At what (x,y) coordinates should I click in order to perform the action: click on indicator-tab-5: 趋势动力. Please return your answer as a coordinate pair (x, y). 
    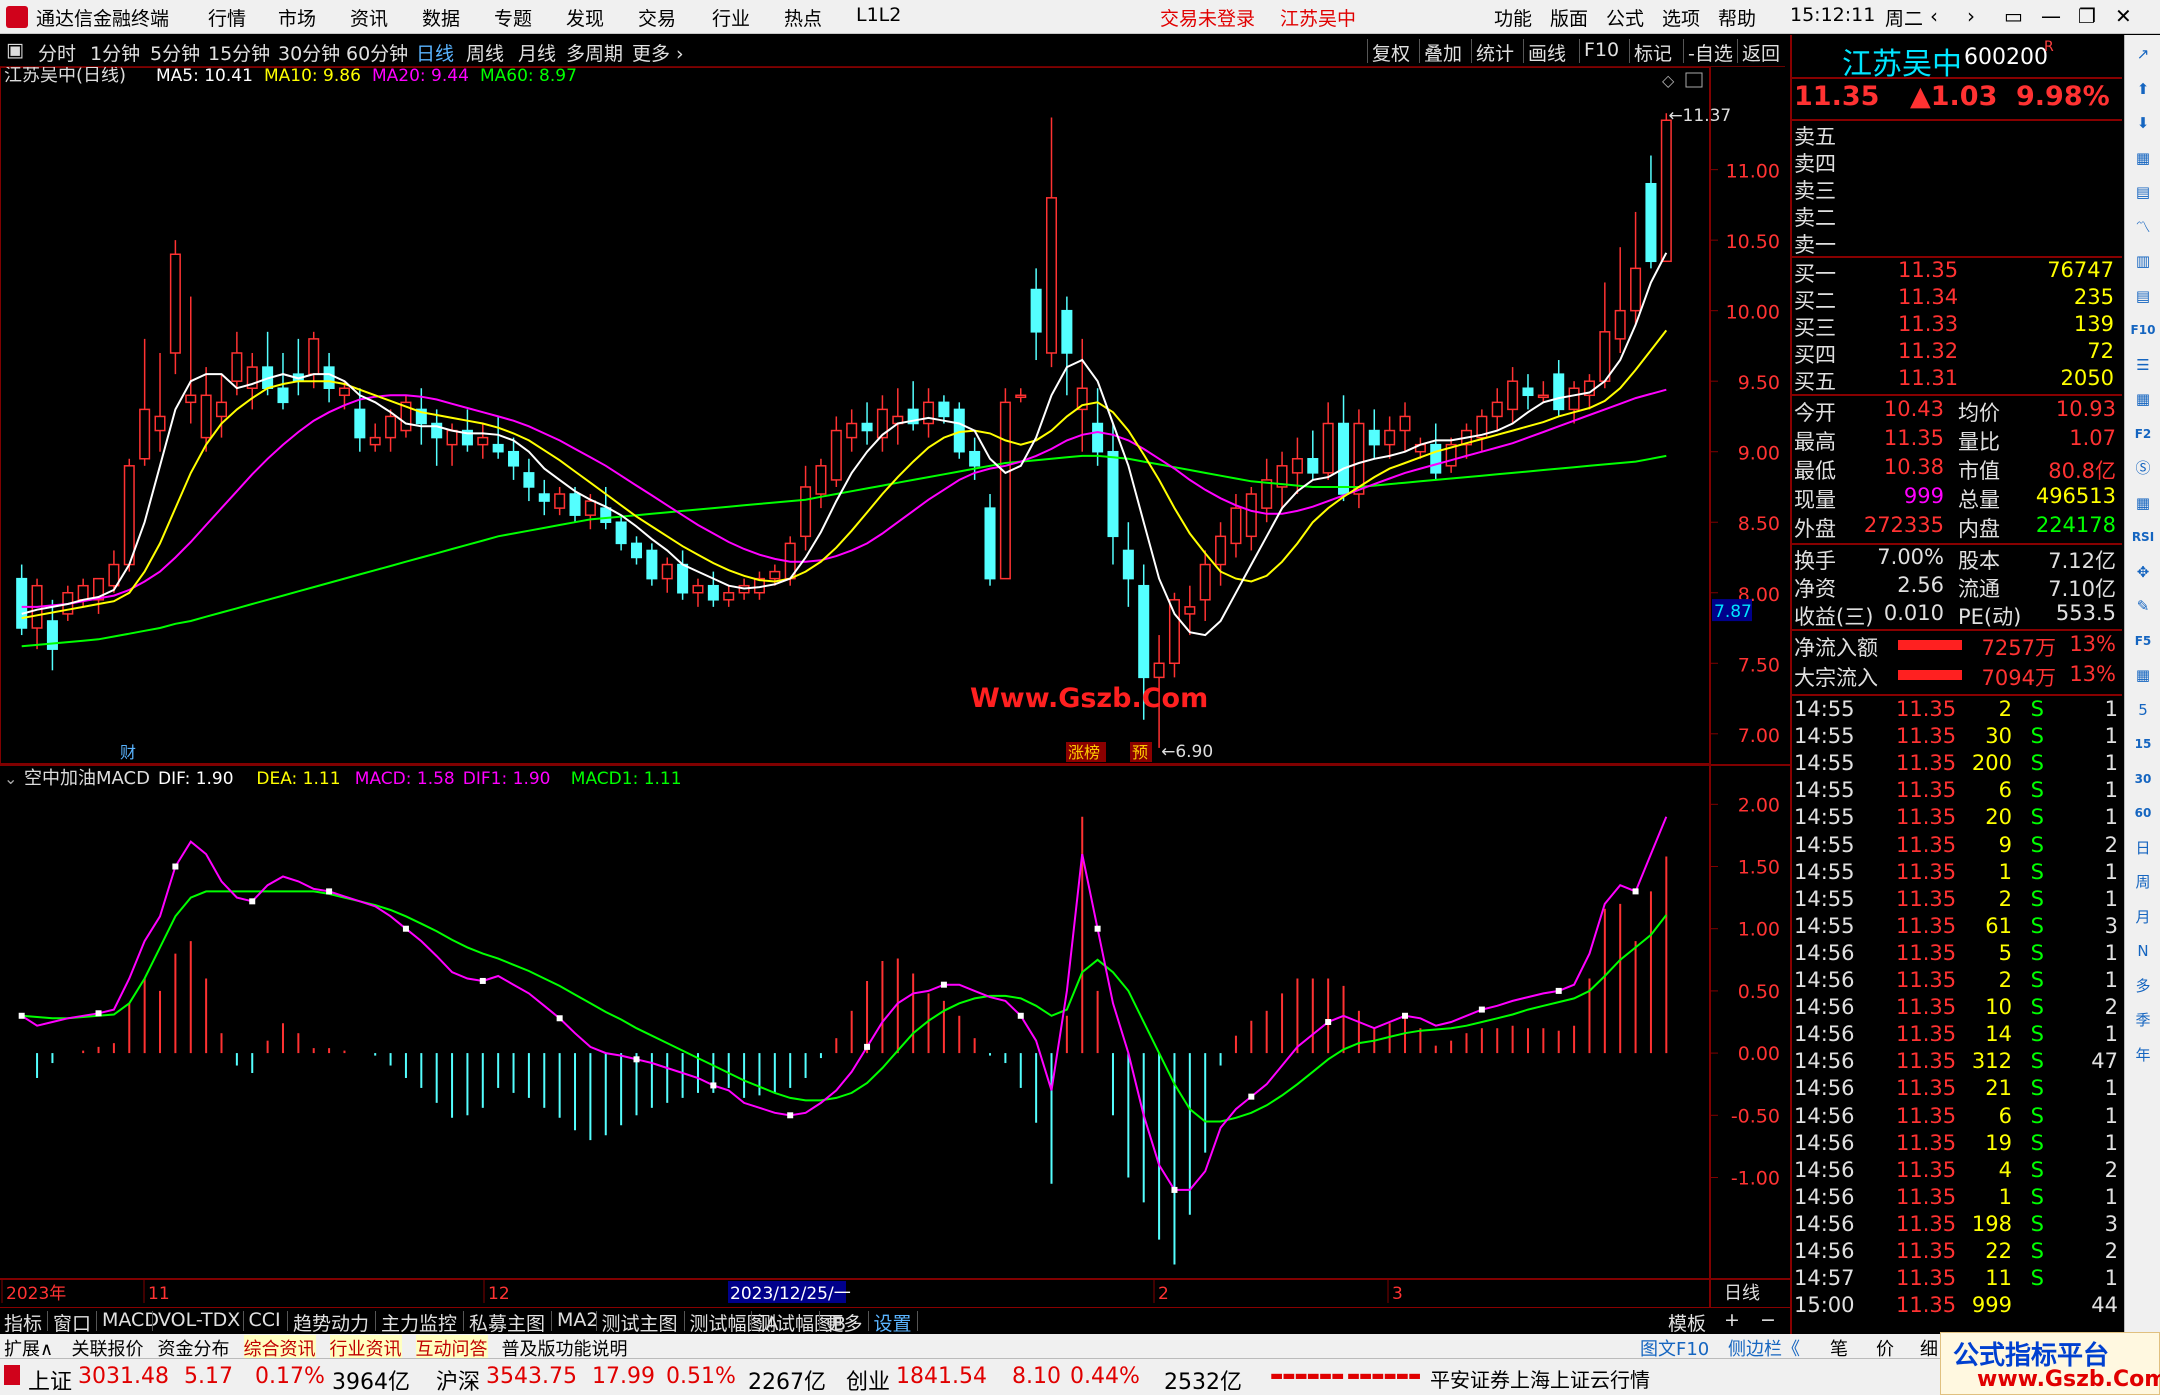
    Looking at the image, I should click on (331, 1322).